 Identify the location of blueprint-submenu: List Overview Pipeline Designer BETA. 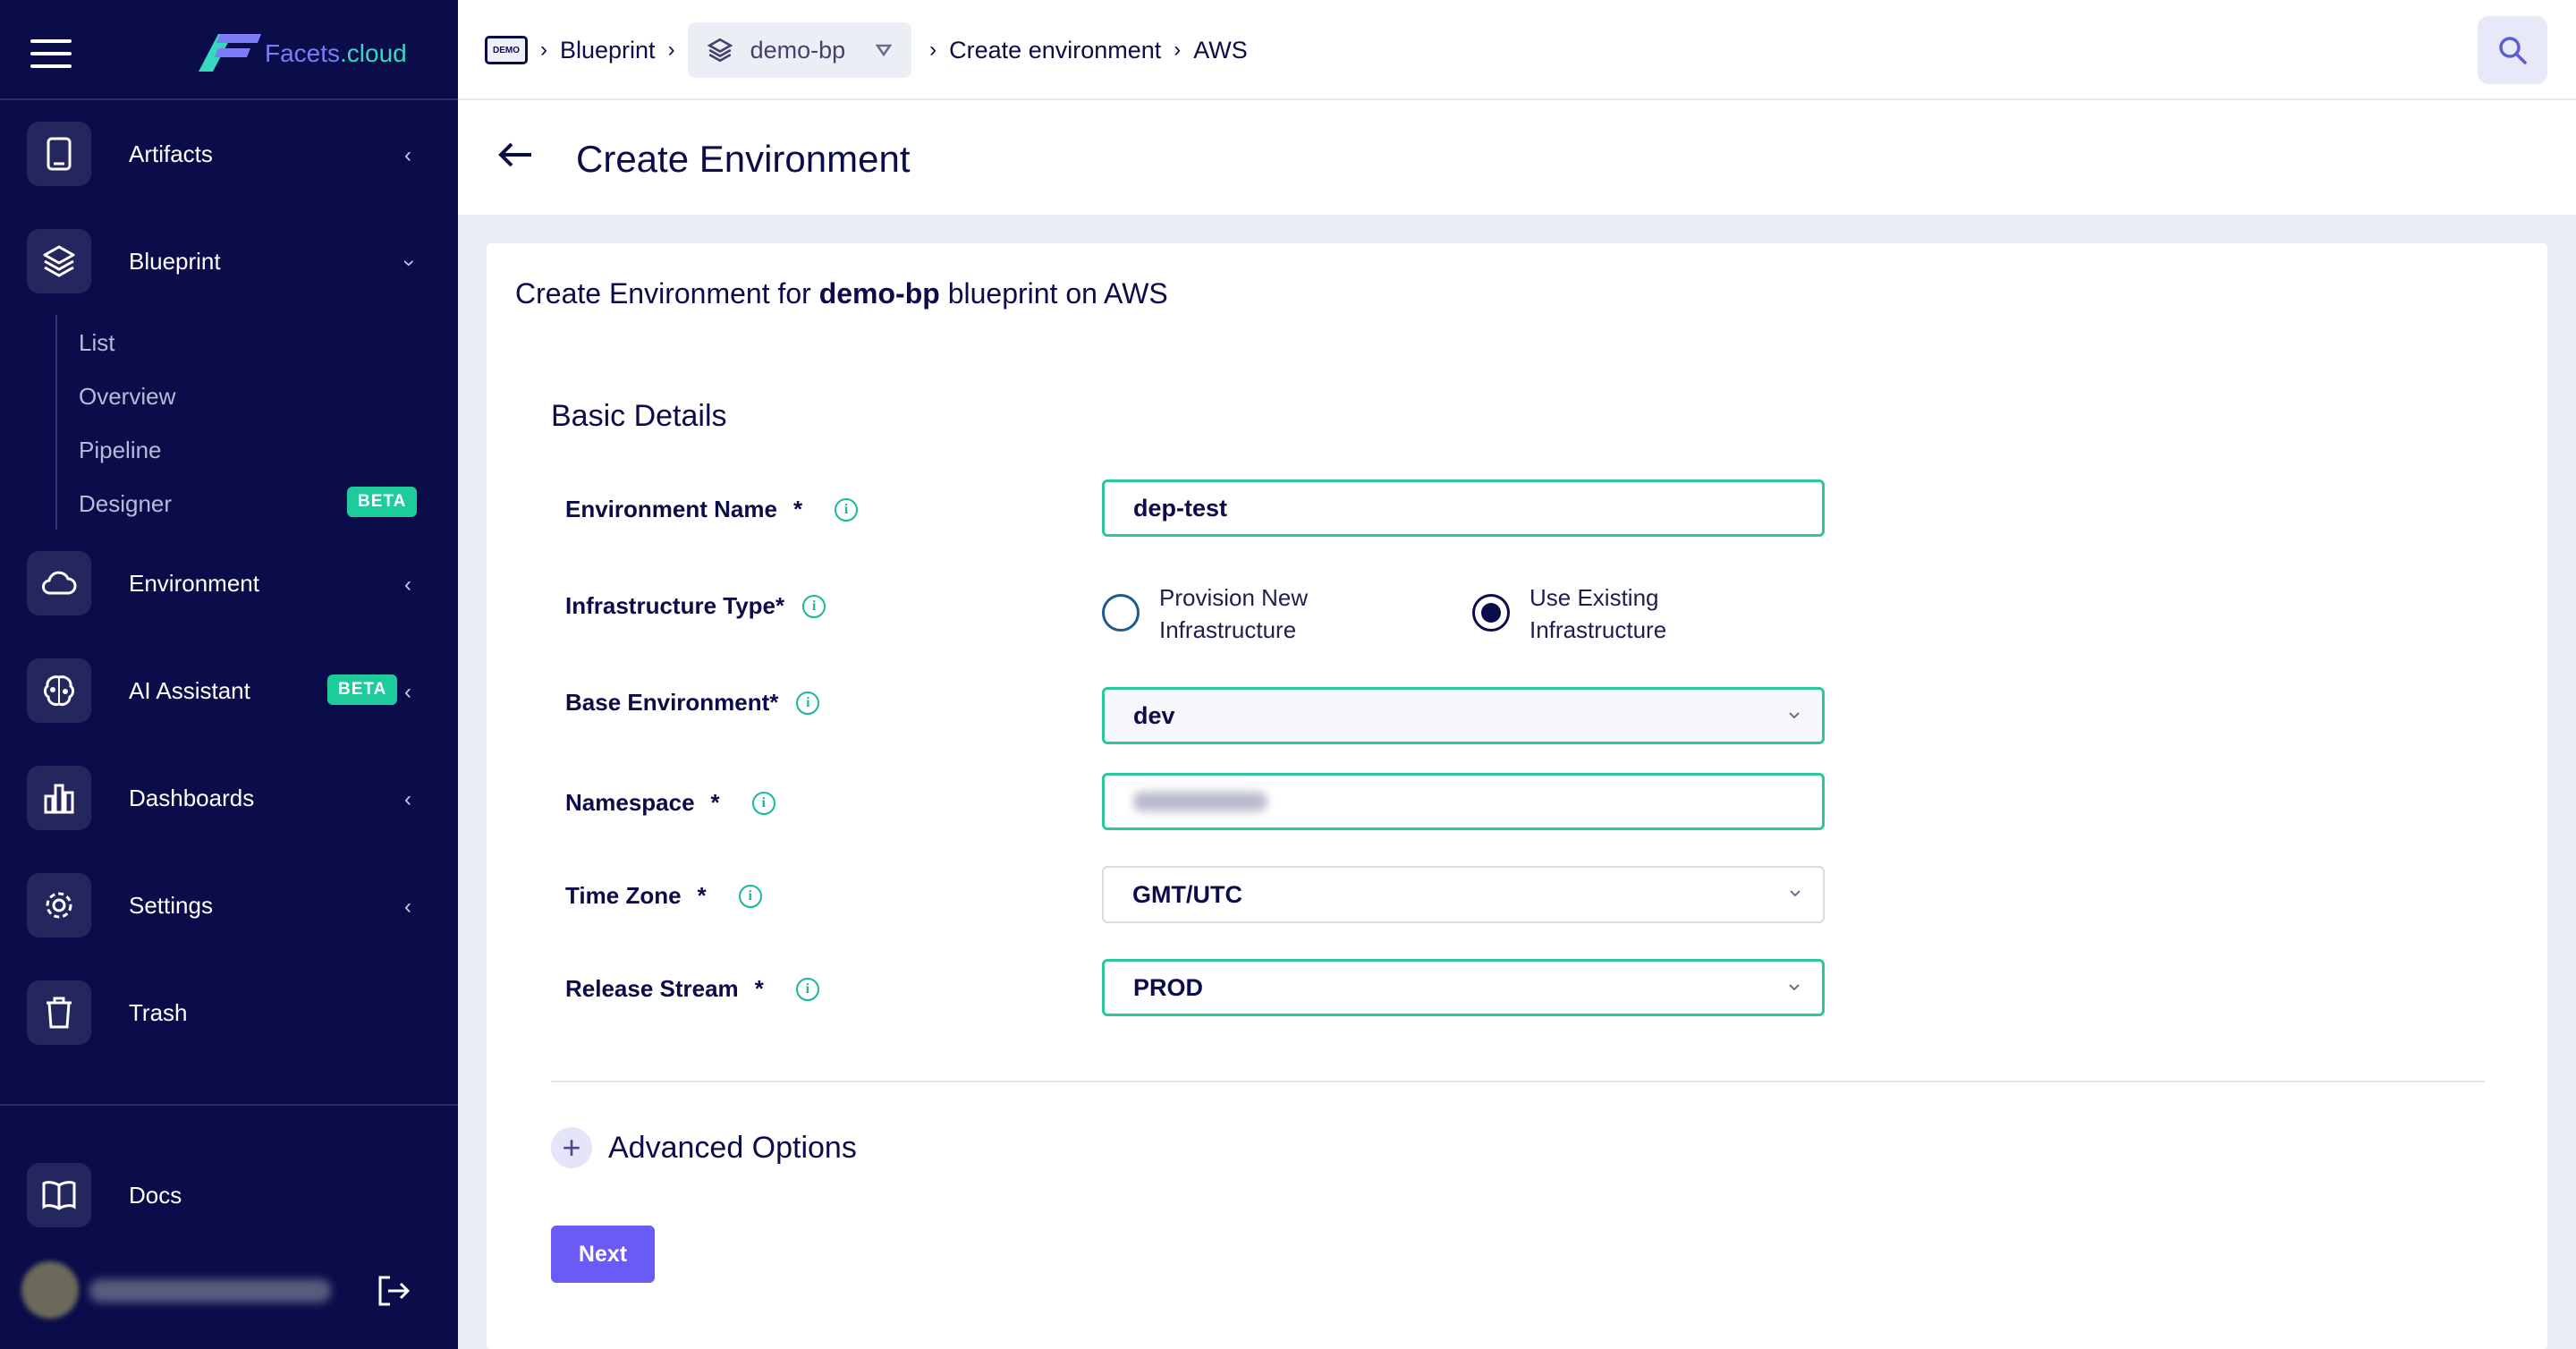
(243, 422).